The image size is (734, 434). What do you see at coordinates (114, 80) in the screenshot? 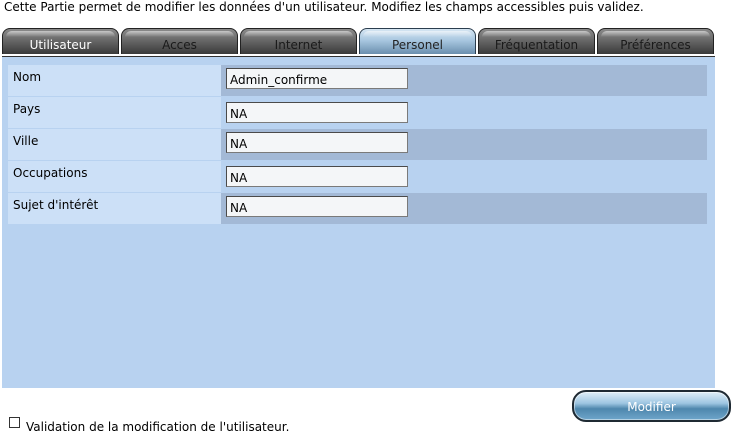
I see `field-label-nom: Nom` at bounding box center [114, 80].